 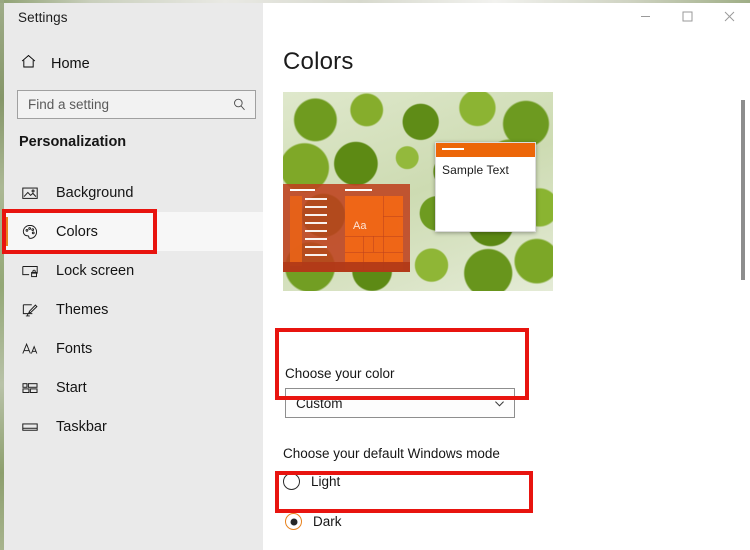 What do you see at coordinates (485, 187) in the screenshot?
I see `preview-sample-window: Sample Text` at bounding box center [485, 187].